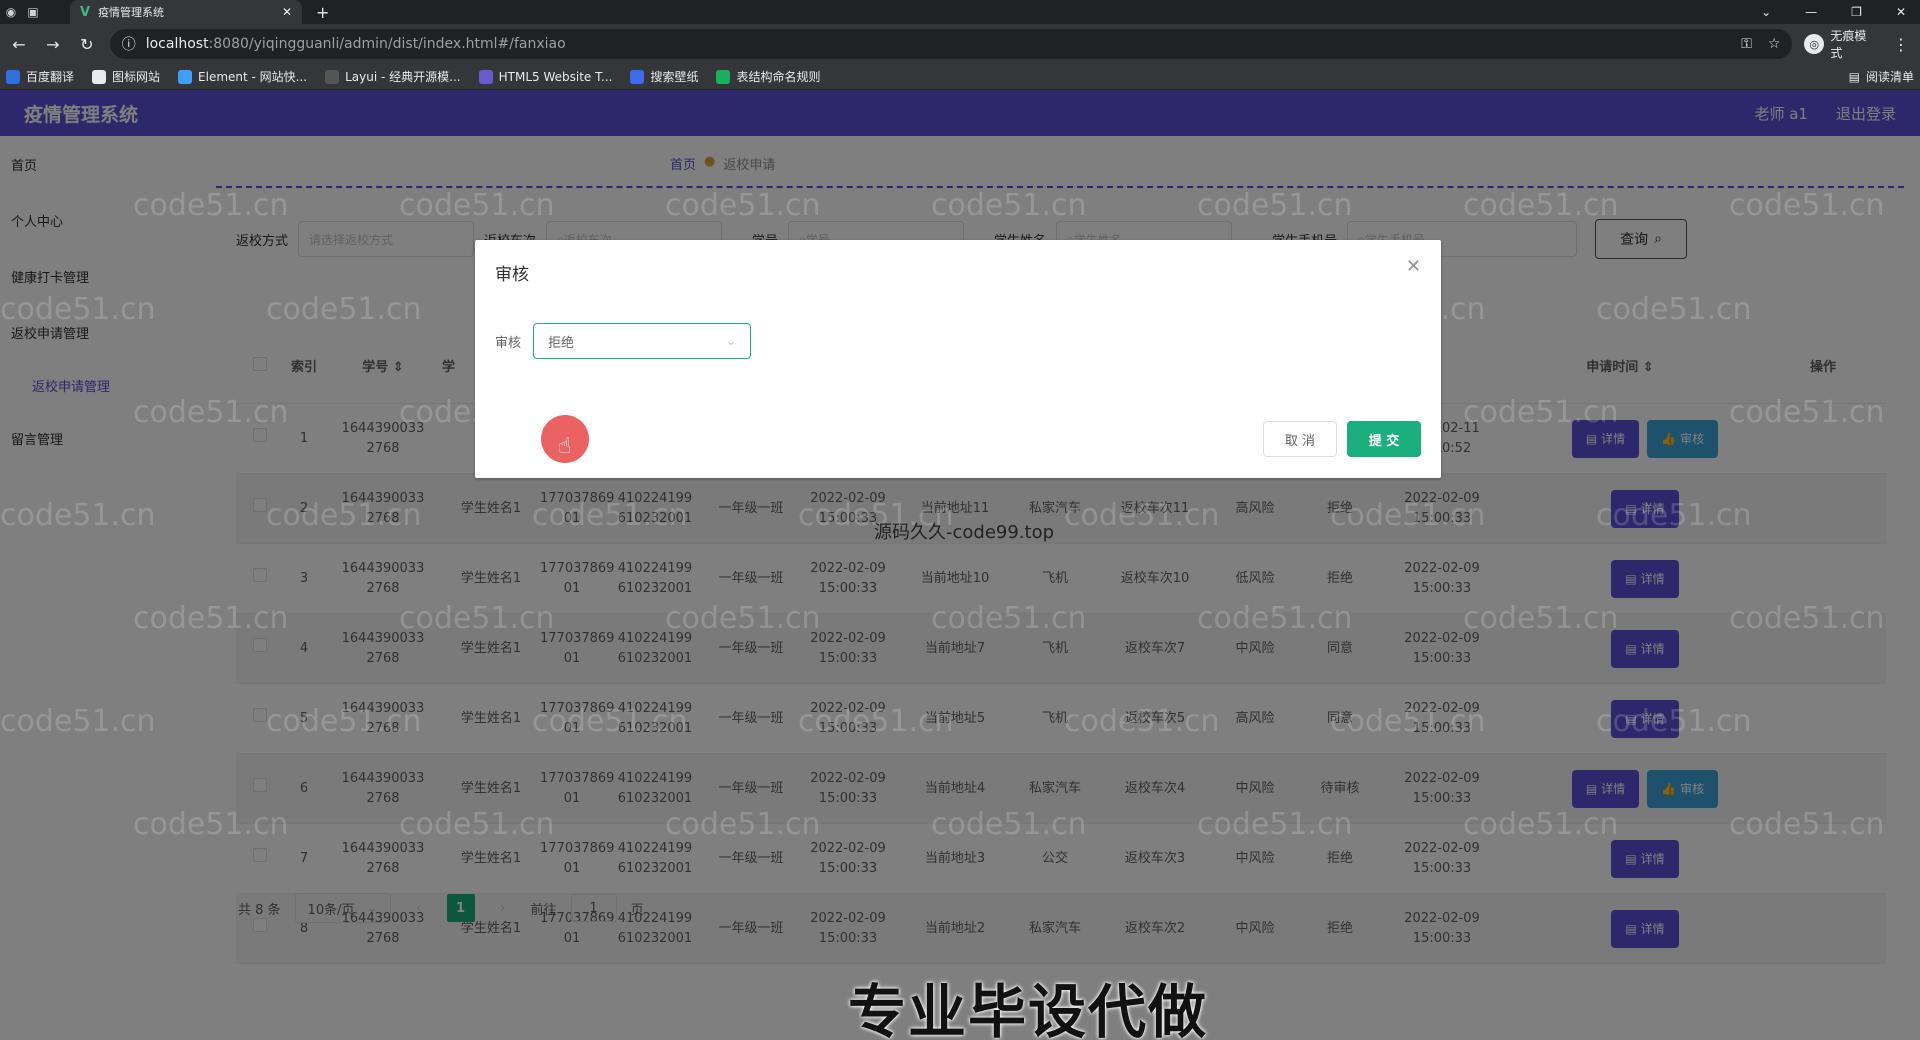 This screenshot has width=1920, height=1040. Describe the element at coordinates (1028, 1009) in the screenshot. I see `video-caption: 专业毕设代做` at that location.